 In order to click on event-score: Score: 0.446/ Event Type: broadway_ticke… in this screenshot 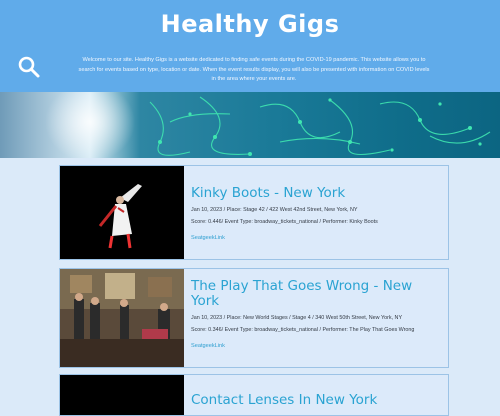, I will do `click(284, 222)`.